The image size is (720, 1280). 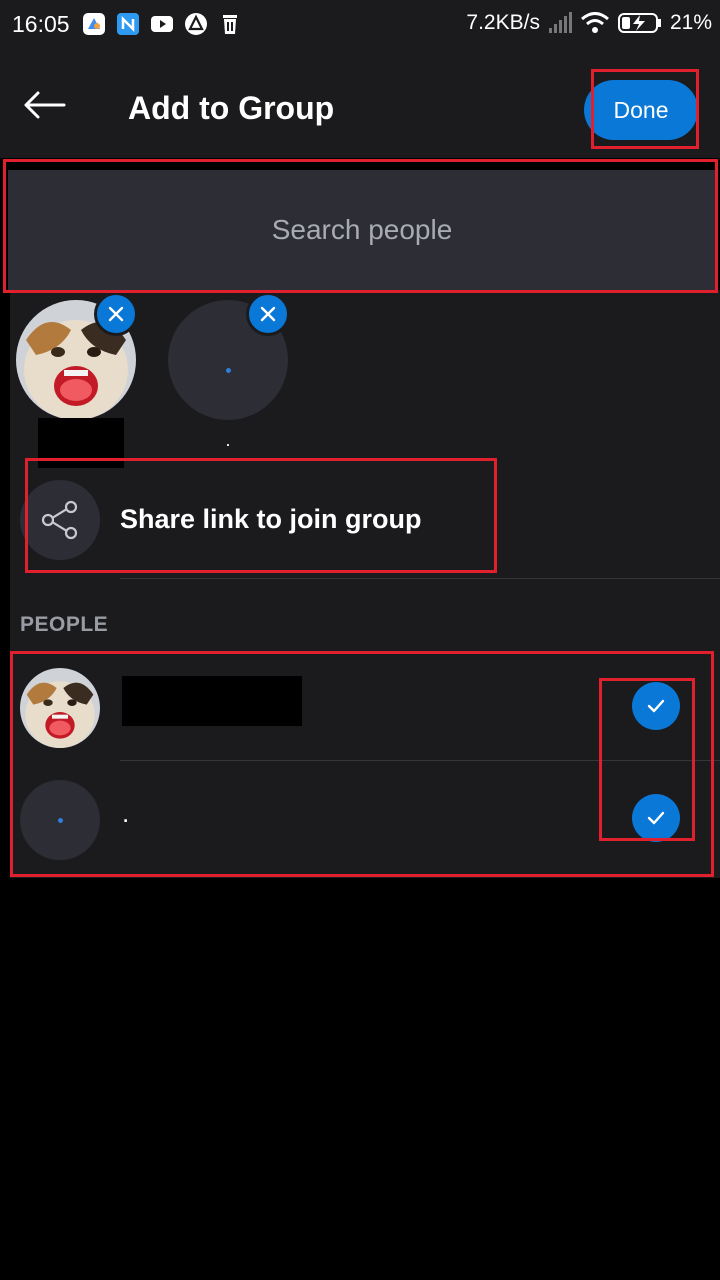 What do you see at coordinates (365, 822) in the screenshot?
I see `person-row: .` at bounding box center [365, 822].